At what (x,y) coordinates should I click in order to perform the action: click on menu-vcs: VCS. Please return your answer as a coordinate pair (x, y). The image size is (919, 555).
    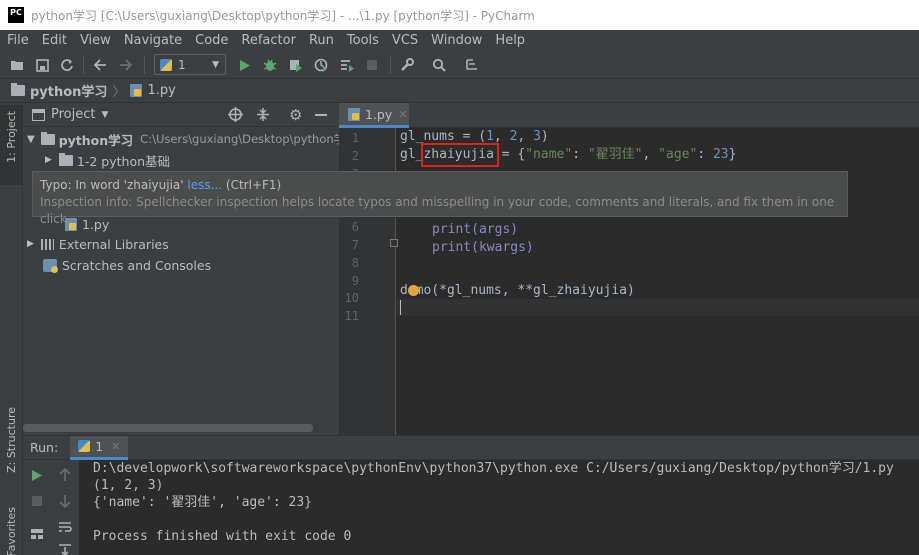
    Looking at the image, I should click on (404, 40).